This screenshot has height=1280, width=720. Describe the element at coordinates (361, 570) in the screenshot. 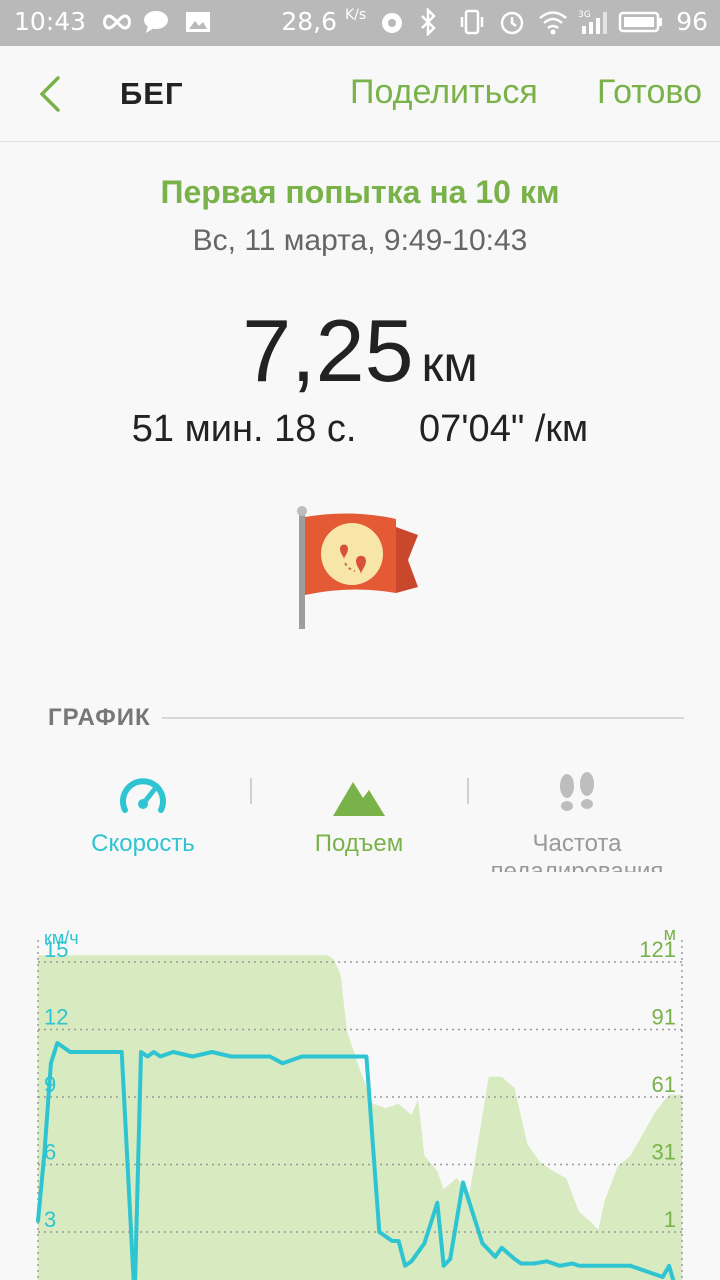

I see `achievement-flag-icon` at that location.